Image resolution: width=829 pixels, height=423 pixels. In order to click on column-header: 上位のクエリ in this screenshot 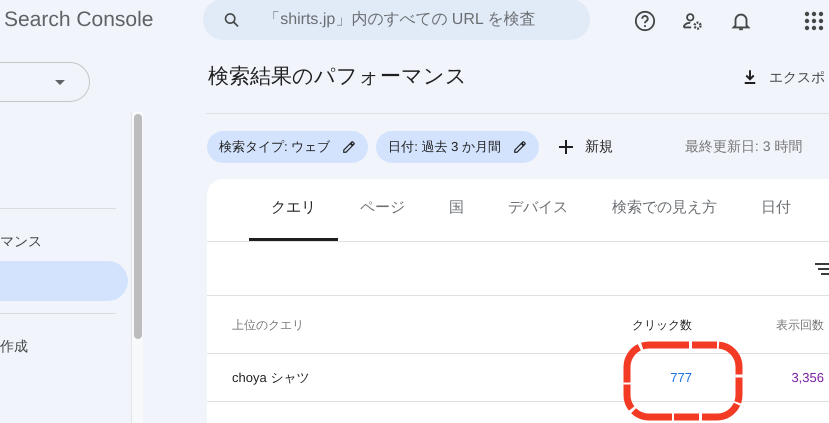, I will do `click(379, 325)`.